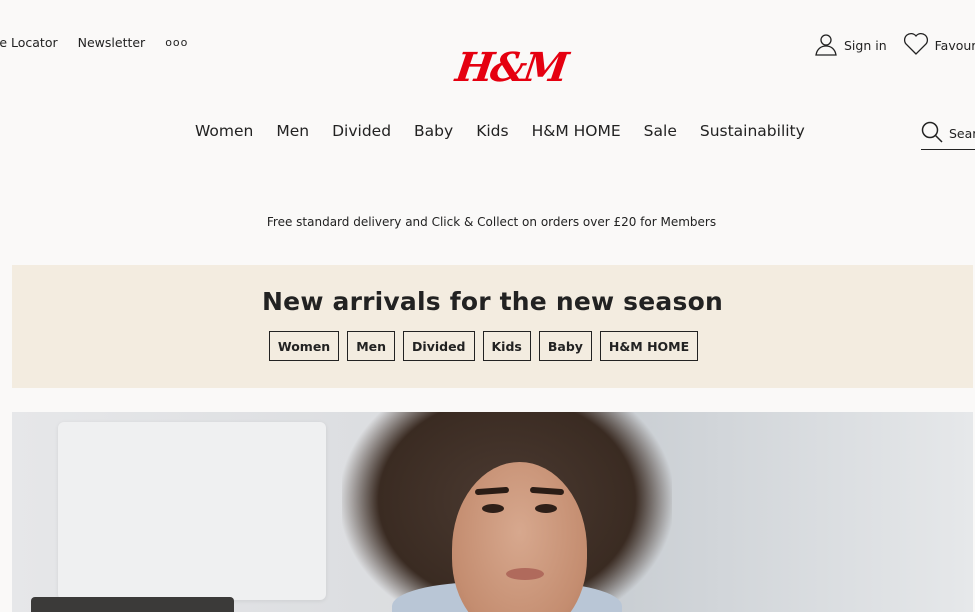  I want to click on chip-divided: Divided, so click(439, 346).